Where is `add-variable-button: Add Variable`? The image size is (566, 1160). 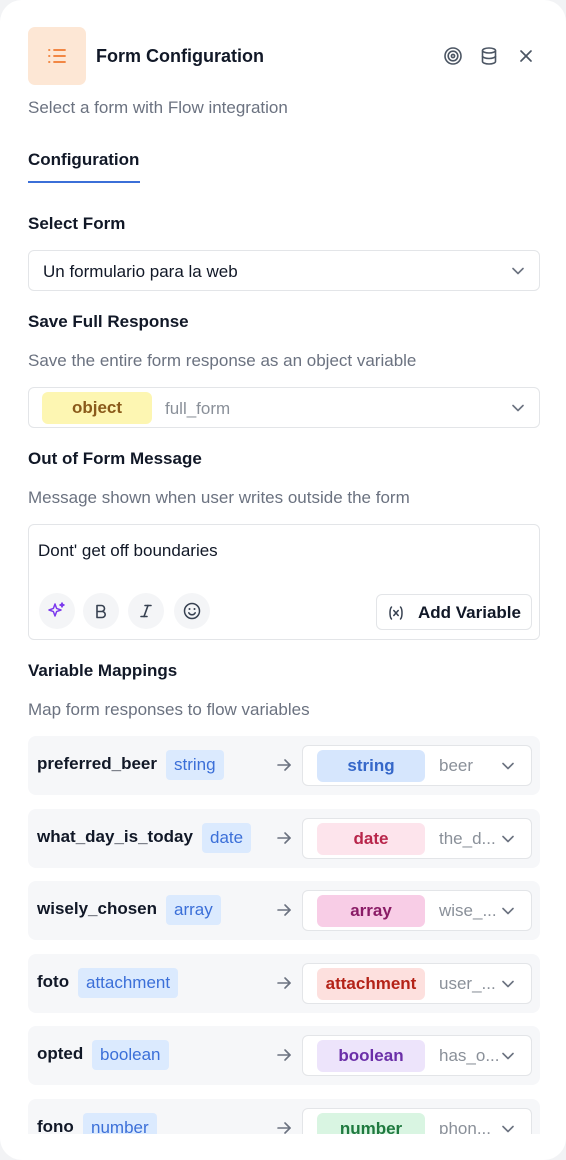
add-variable-button: Add Variable is located at coordinates (454, 612).